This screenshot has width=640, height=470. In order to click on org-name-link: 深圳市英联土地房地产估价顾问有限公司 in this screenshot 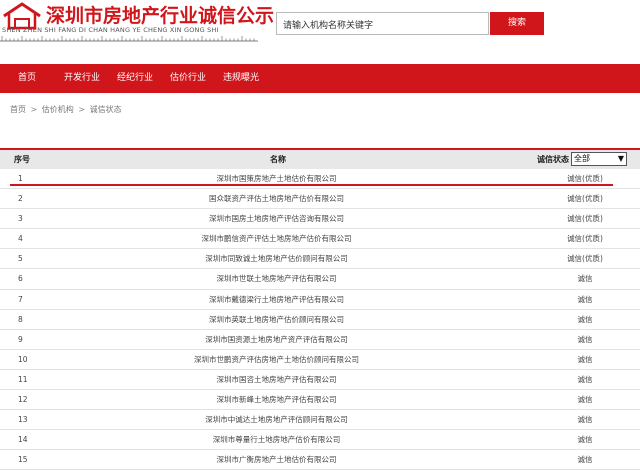, I will do `click(276, 320)`.